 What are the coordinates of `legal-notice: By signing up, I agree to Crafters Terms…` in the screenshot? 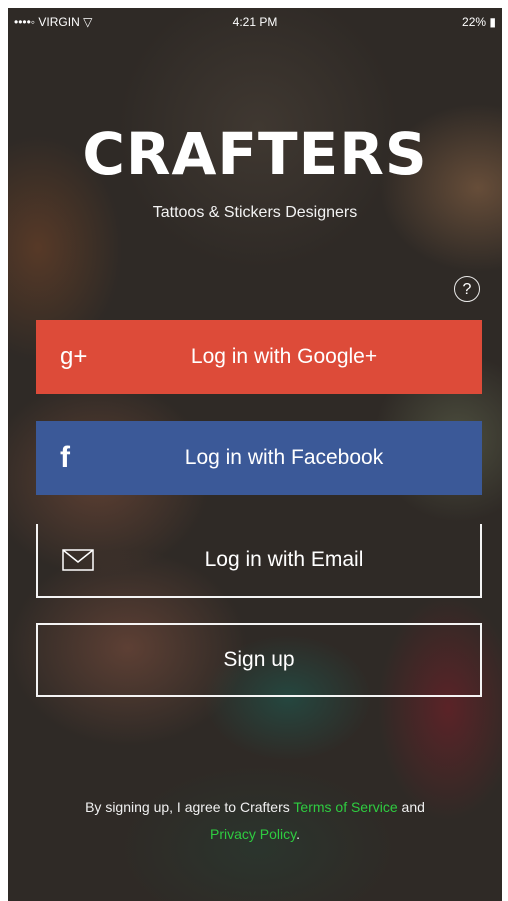 It's located at (255, 821).